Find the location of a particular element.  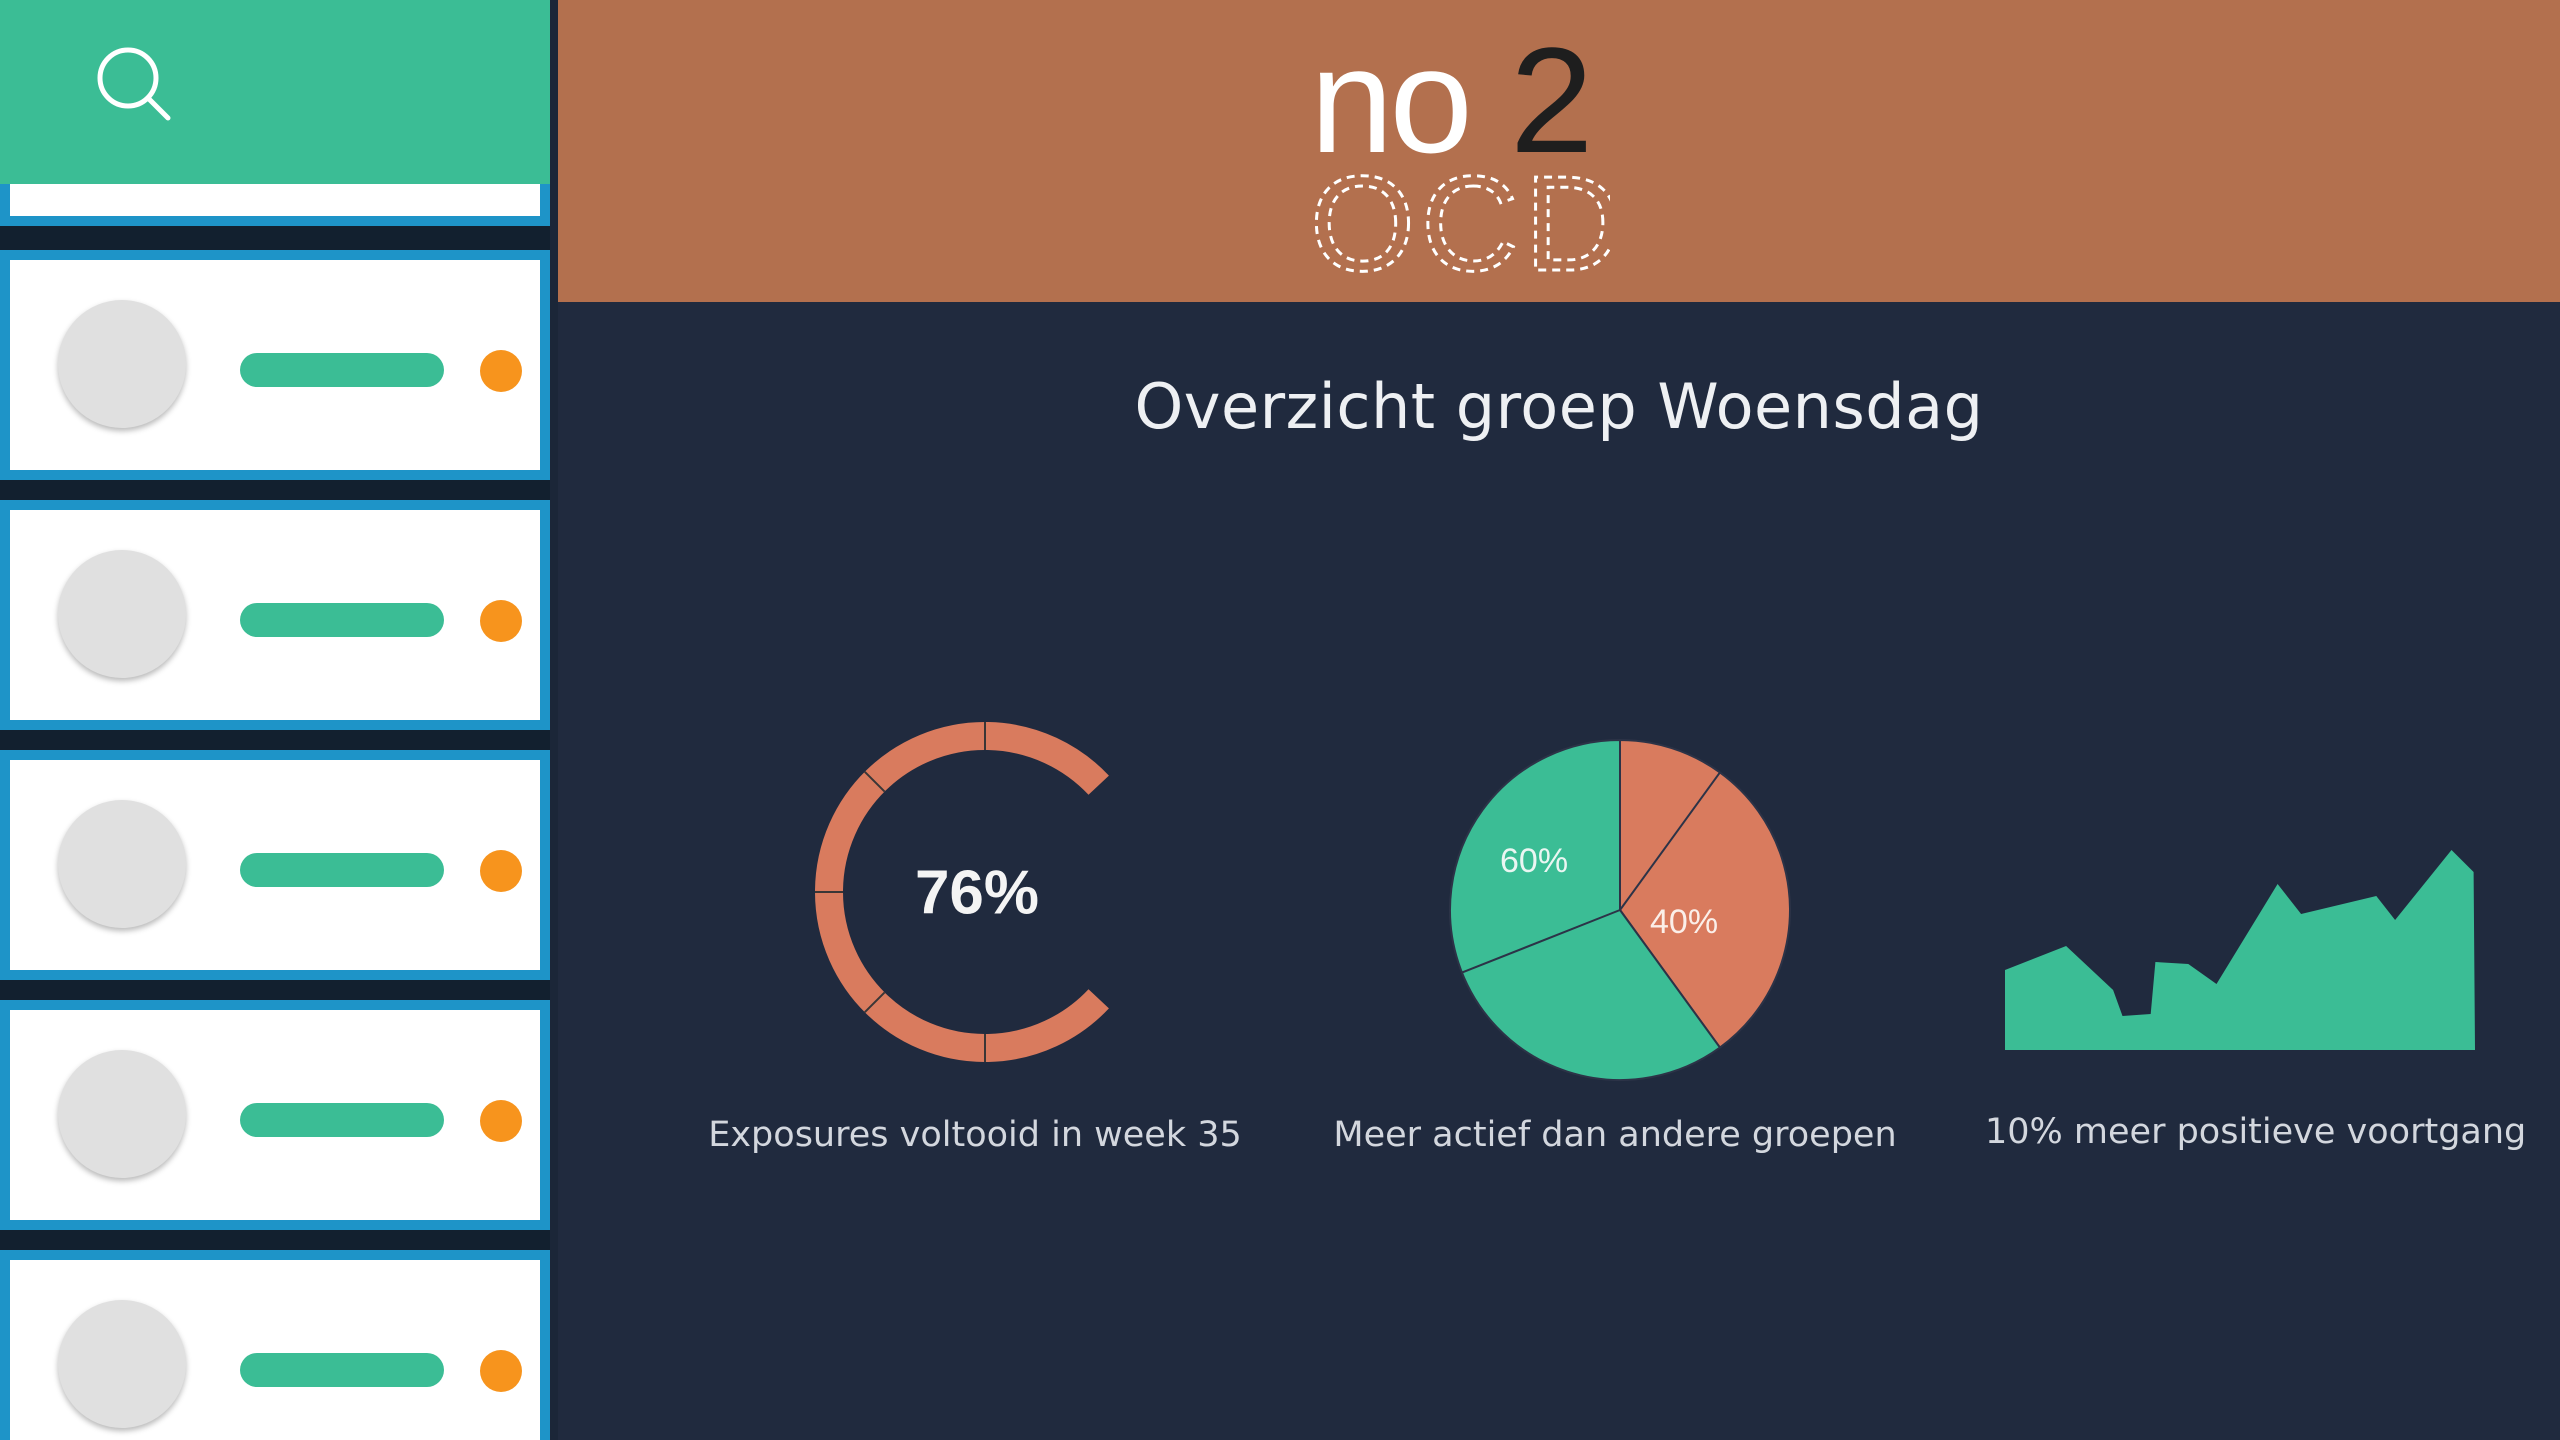

search-button is located at coordinates (135, 85).